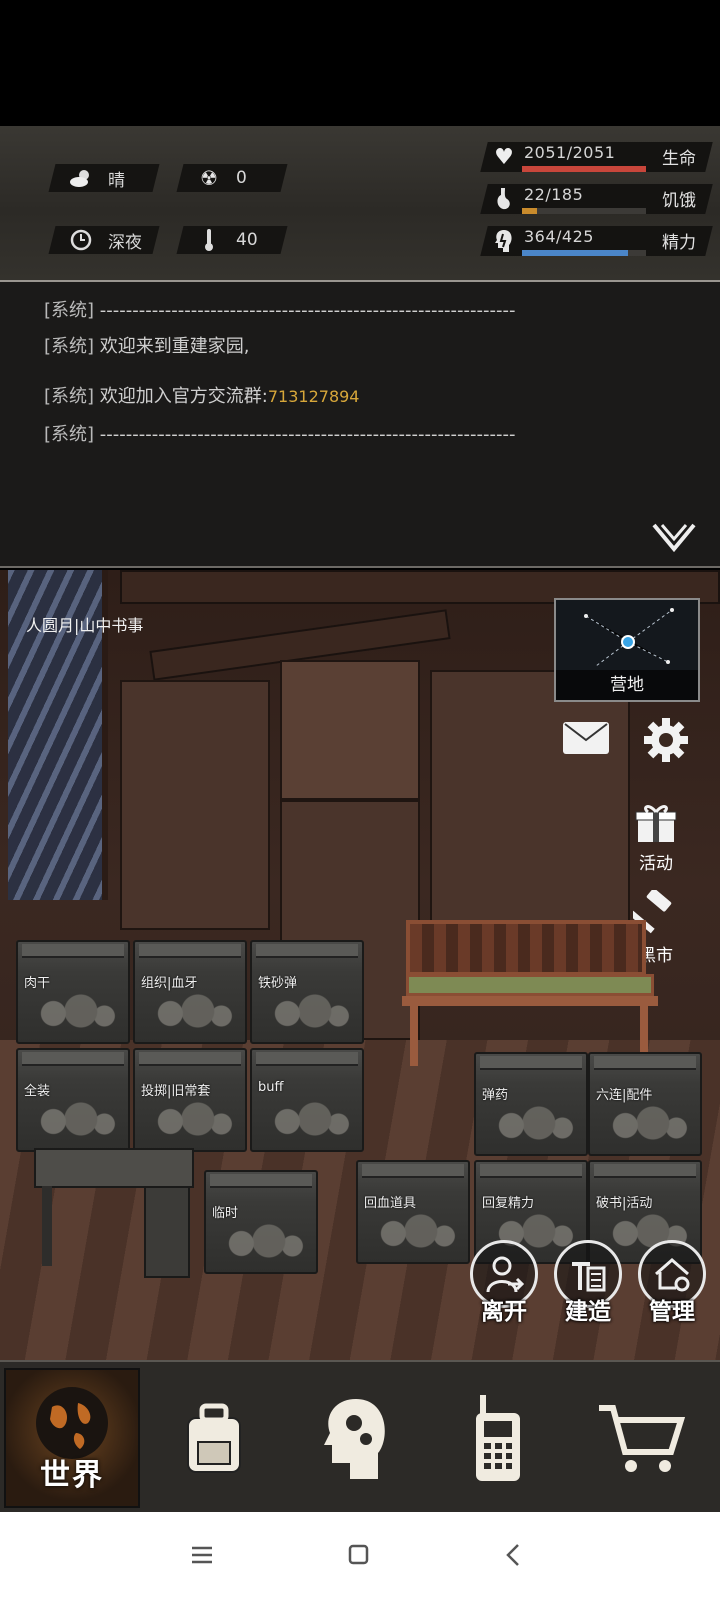 The height and width of the screenshot is (1600, 720). What do you see at coordinates (232, 178) in the screenshot?
I see `radiation-chip: ☢ 0` at bounding box center [232, 178].